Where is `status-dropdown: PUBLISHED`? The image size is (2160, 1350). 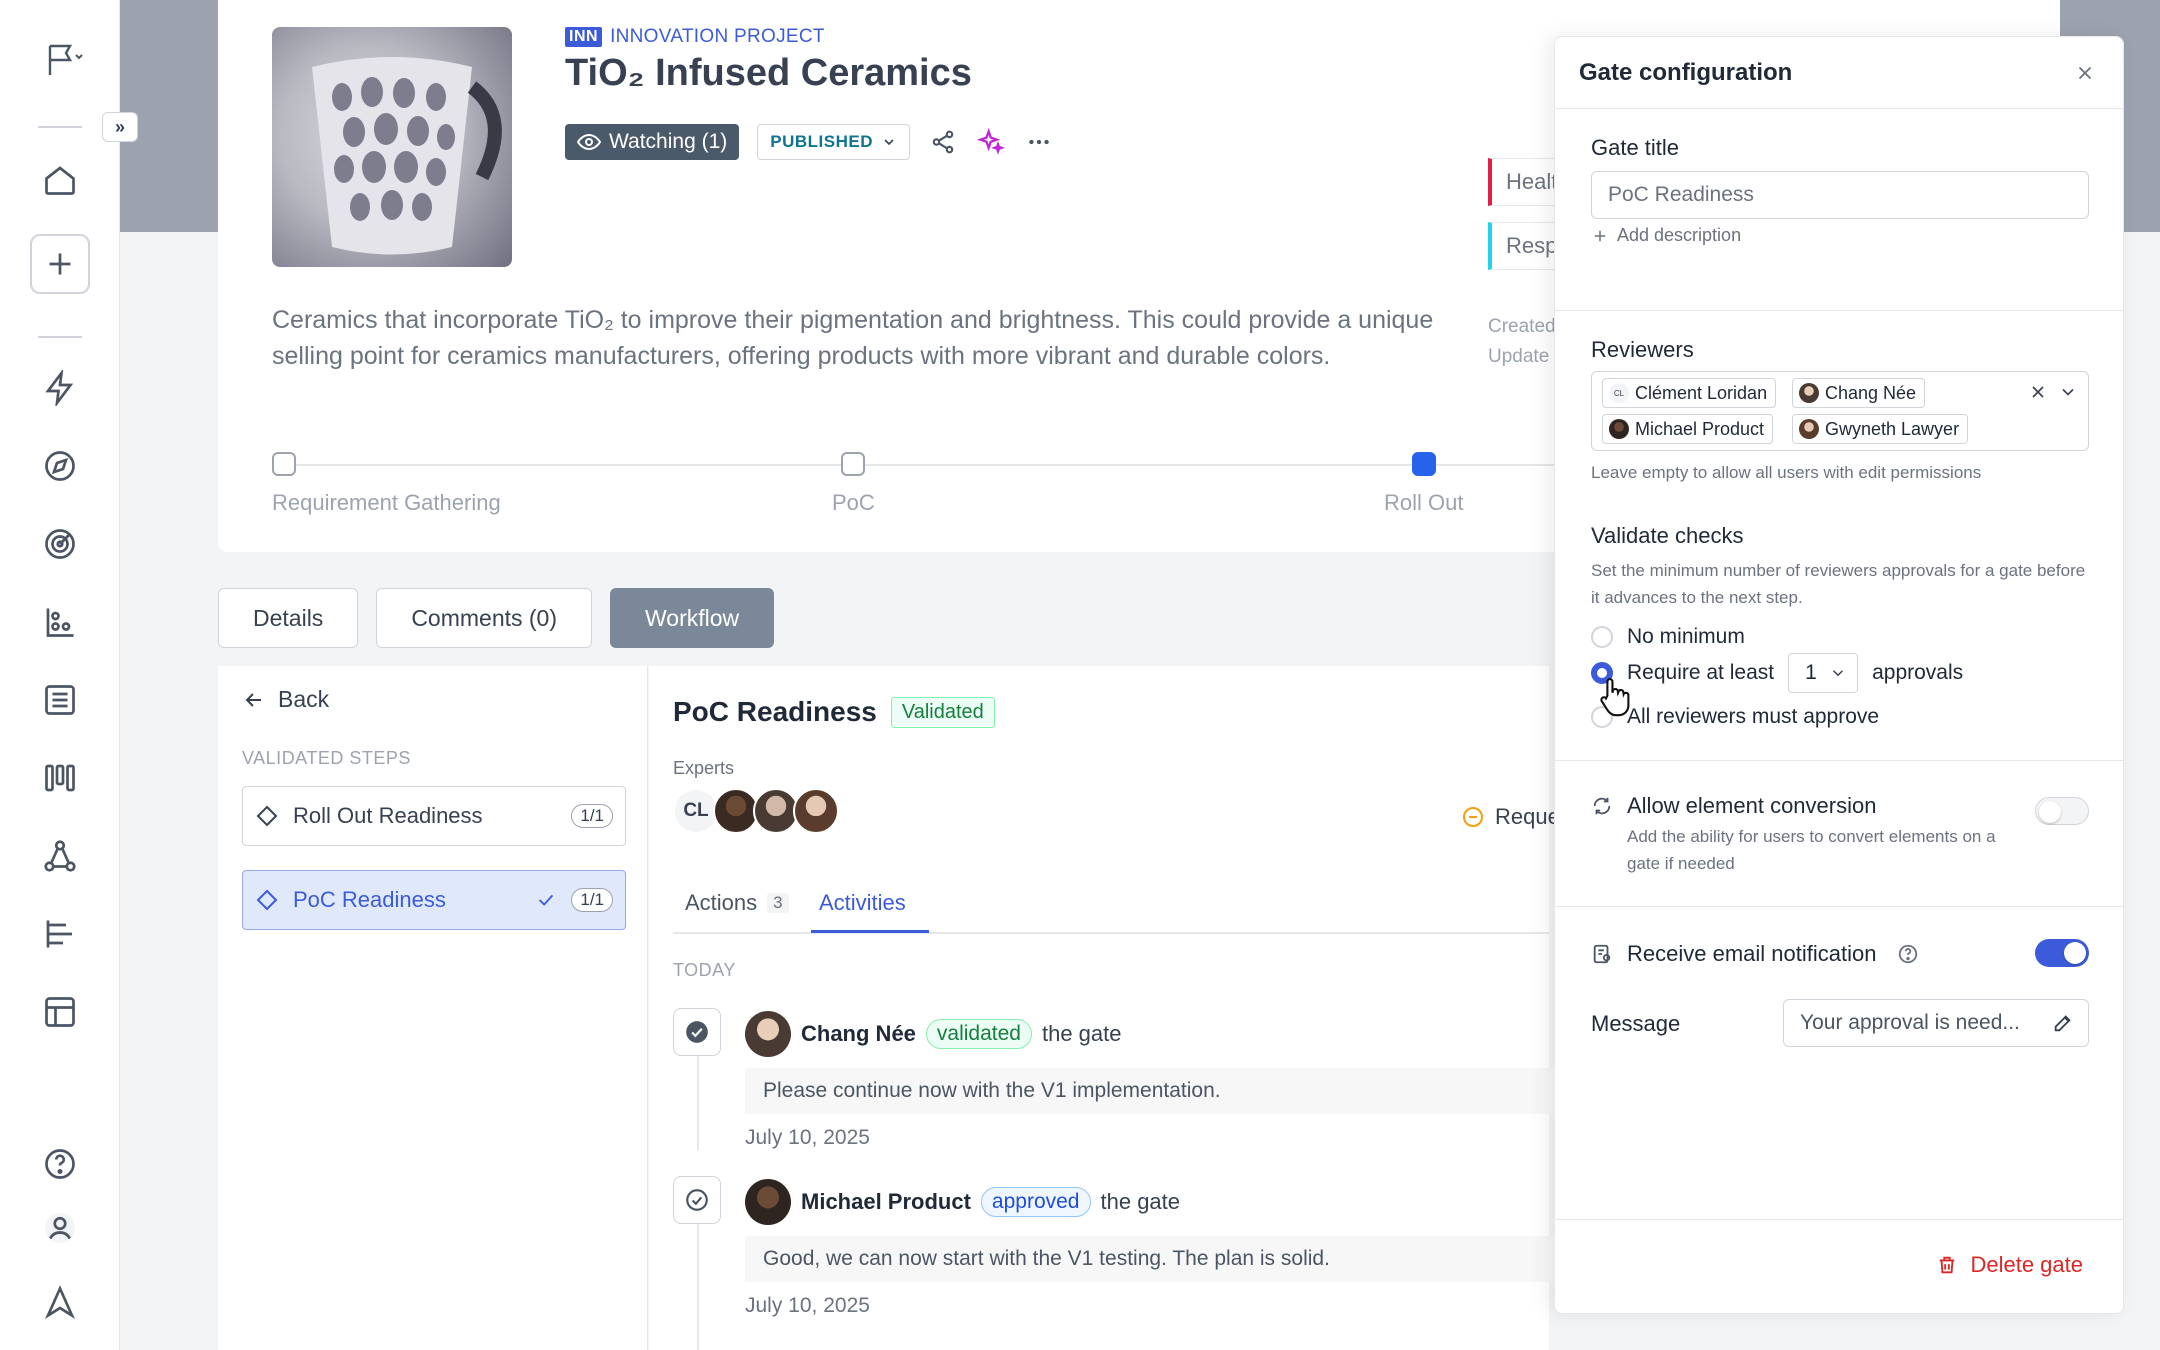 status-dropdown: PUBLISHED is located at coordinates (833, 142).